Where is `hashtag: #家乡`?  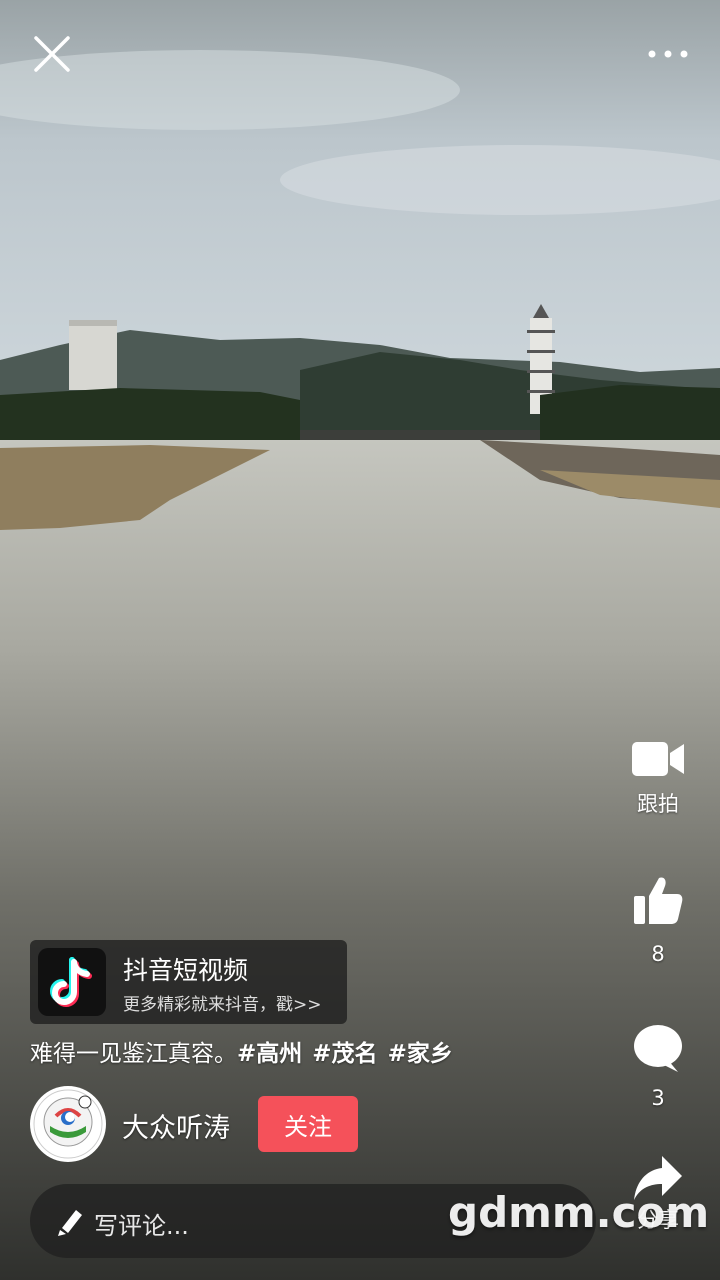 hashtag: #家乡 is located at coordinates (420, 1054).